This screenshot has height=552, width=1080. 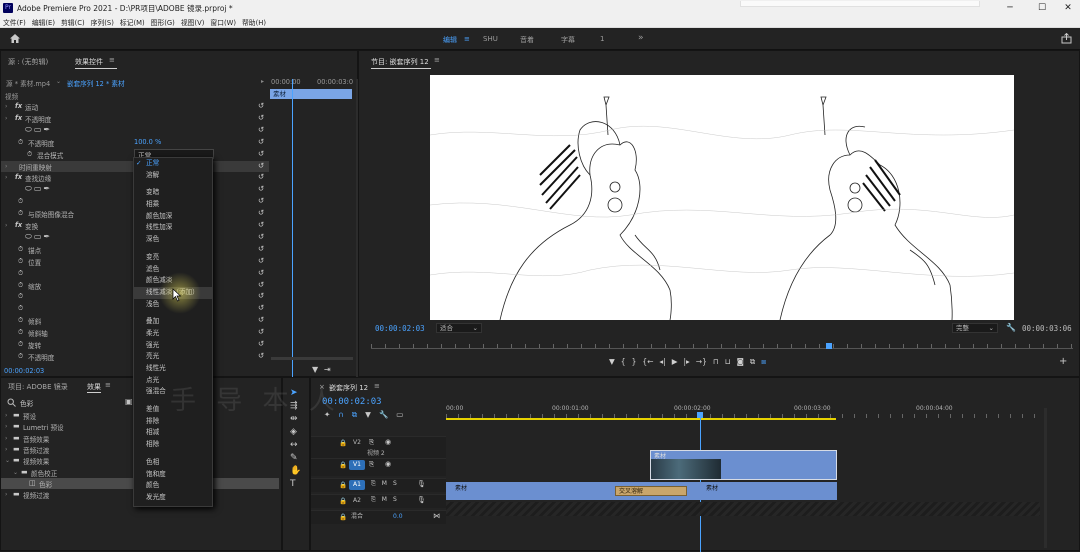 I want to click on clip-v2: 素材, so click(x=743, y=465).